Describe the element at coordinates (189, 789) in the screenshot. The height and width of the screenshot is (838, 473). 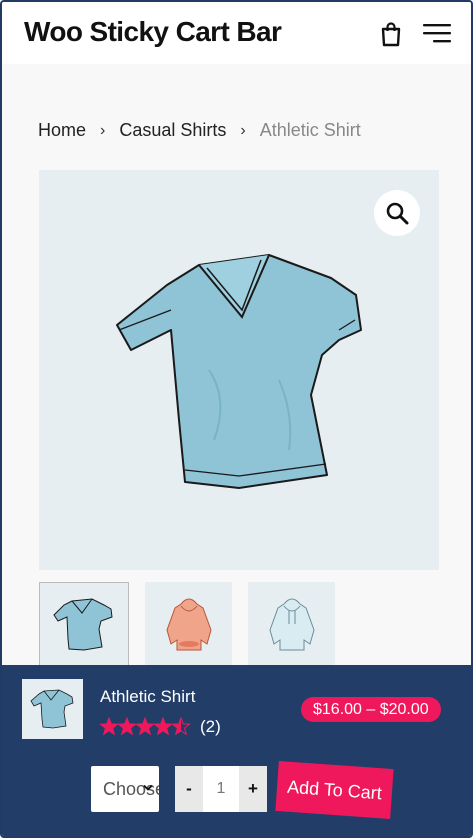
I see `quantity-decrease-button: -` at that location.